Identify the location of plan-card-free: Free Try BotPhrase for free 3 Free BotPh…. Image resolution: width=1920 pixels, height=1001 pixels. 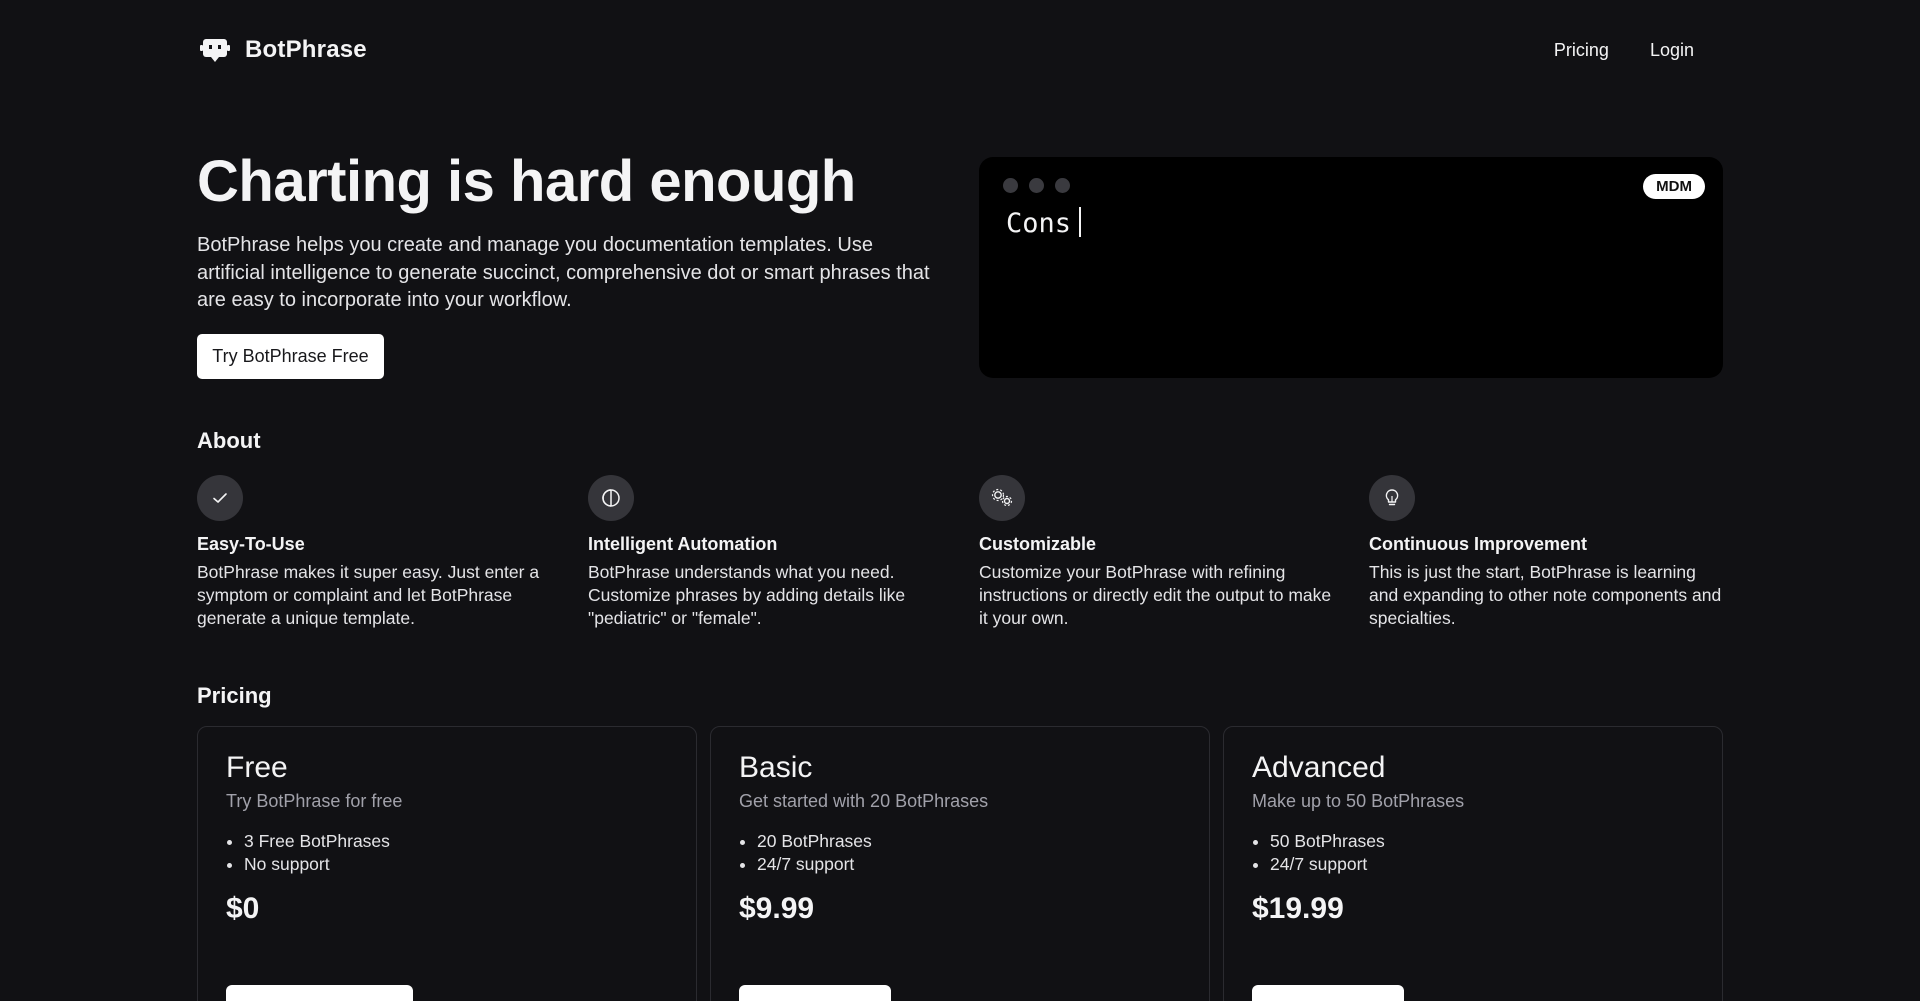
(447, 863).